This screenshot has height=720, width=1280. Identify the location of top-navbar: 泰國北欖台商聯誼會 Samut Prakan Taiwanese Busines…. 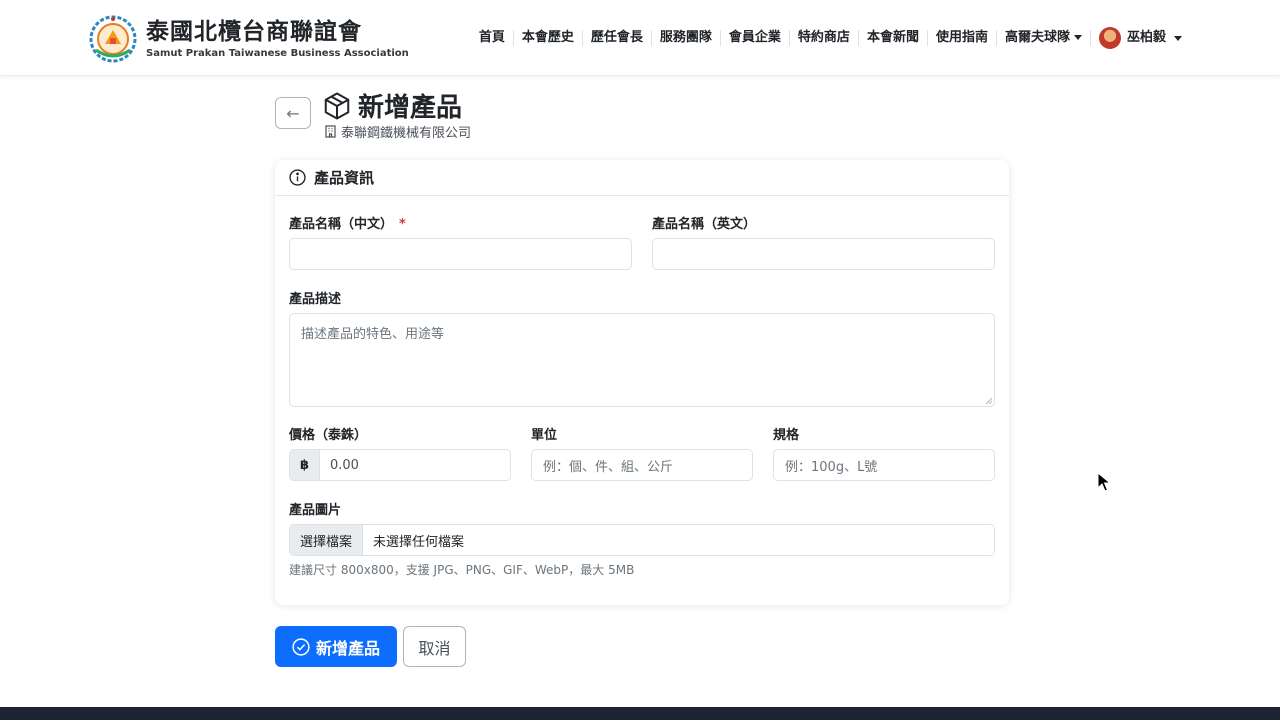
(640, 38).